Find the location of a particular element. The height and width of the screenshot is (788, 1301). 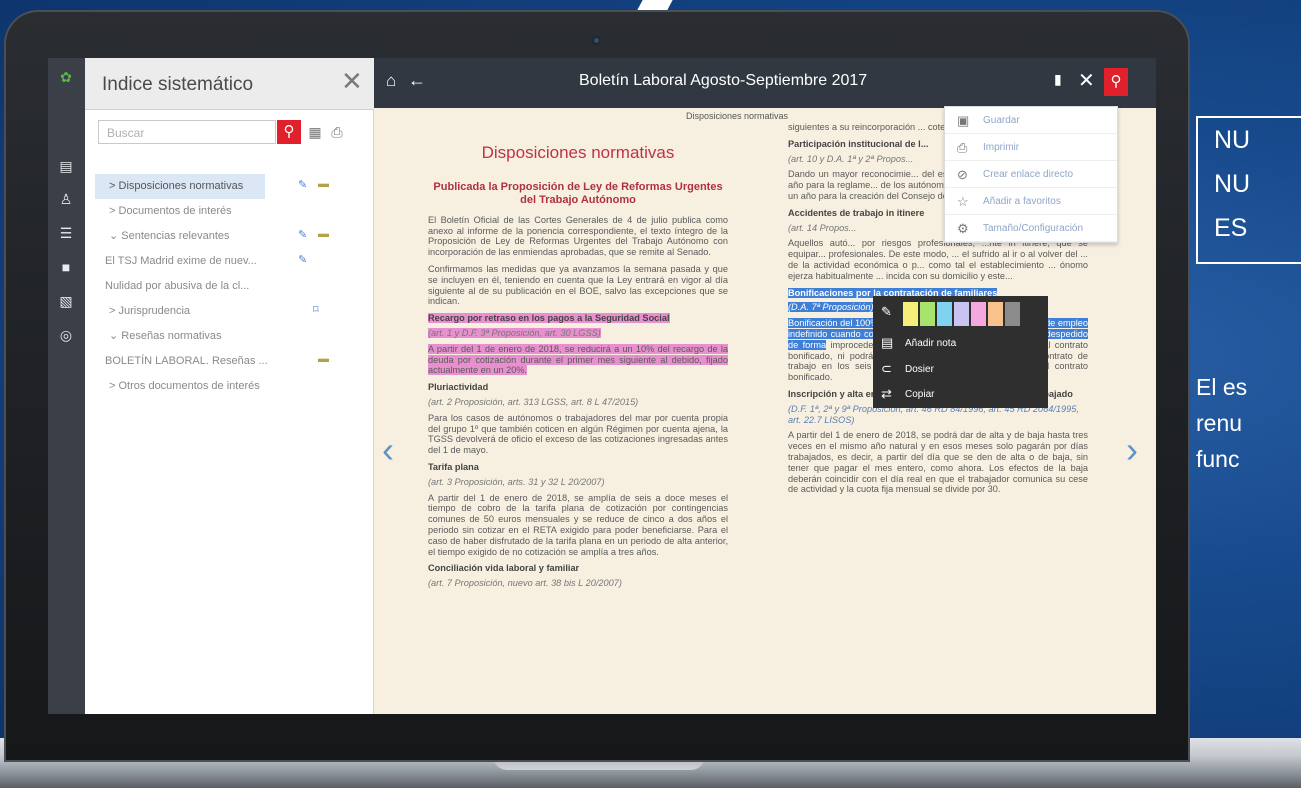

add-note-button: Añadir nota is located at coordinates (930, 343).